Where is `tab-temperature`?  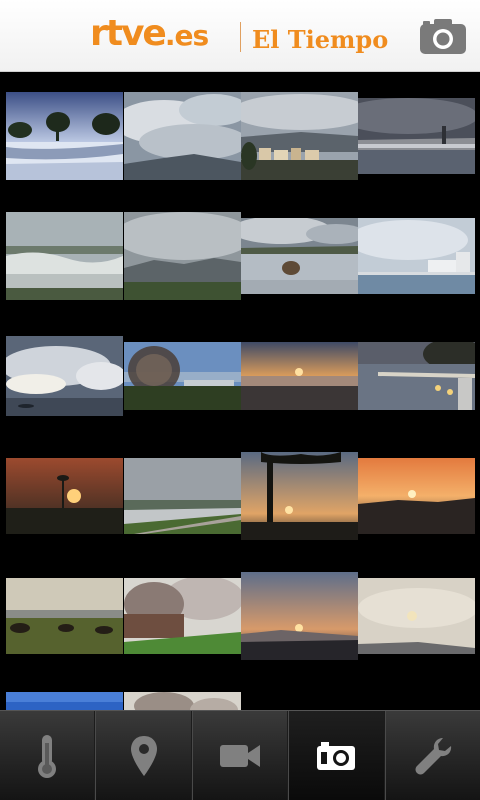 tab-temperature is located at coordinates (48, 755).